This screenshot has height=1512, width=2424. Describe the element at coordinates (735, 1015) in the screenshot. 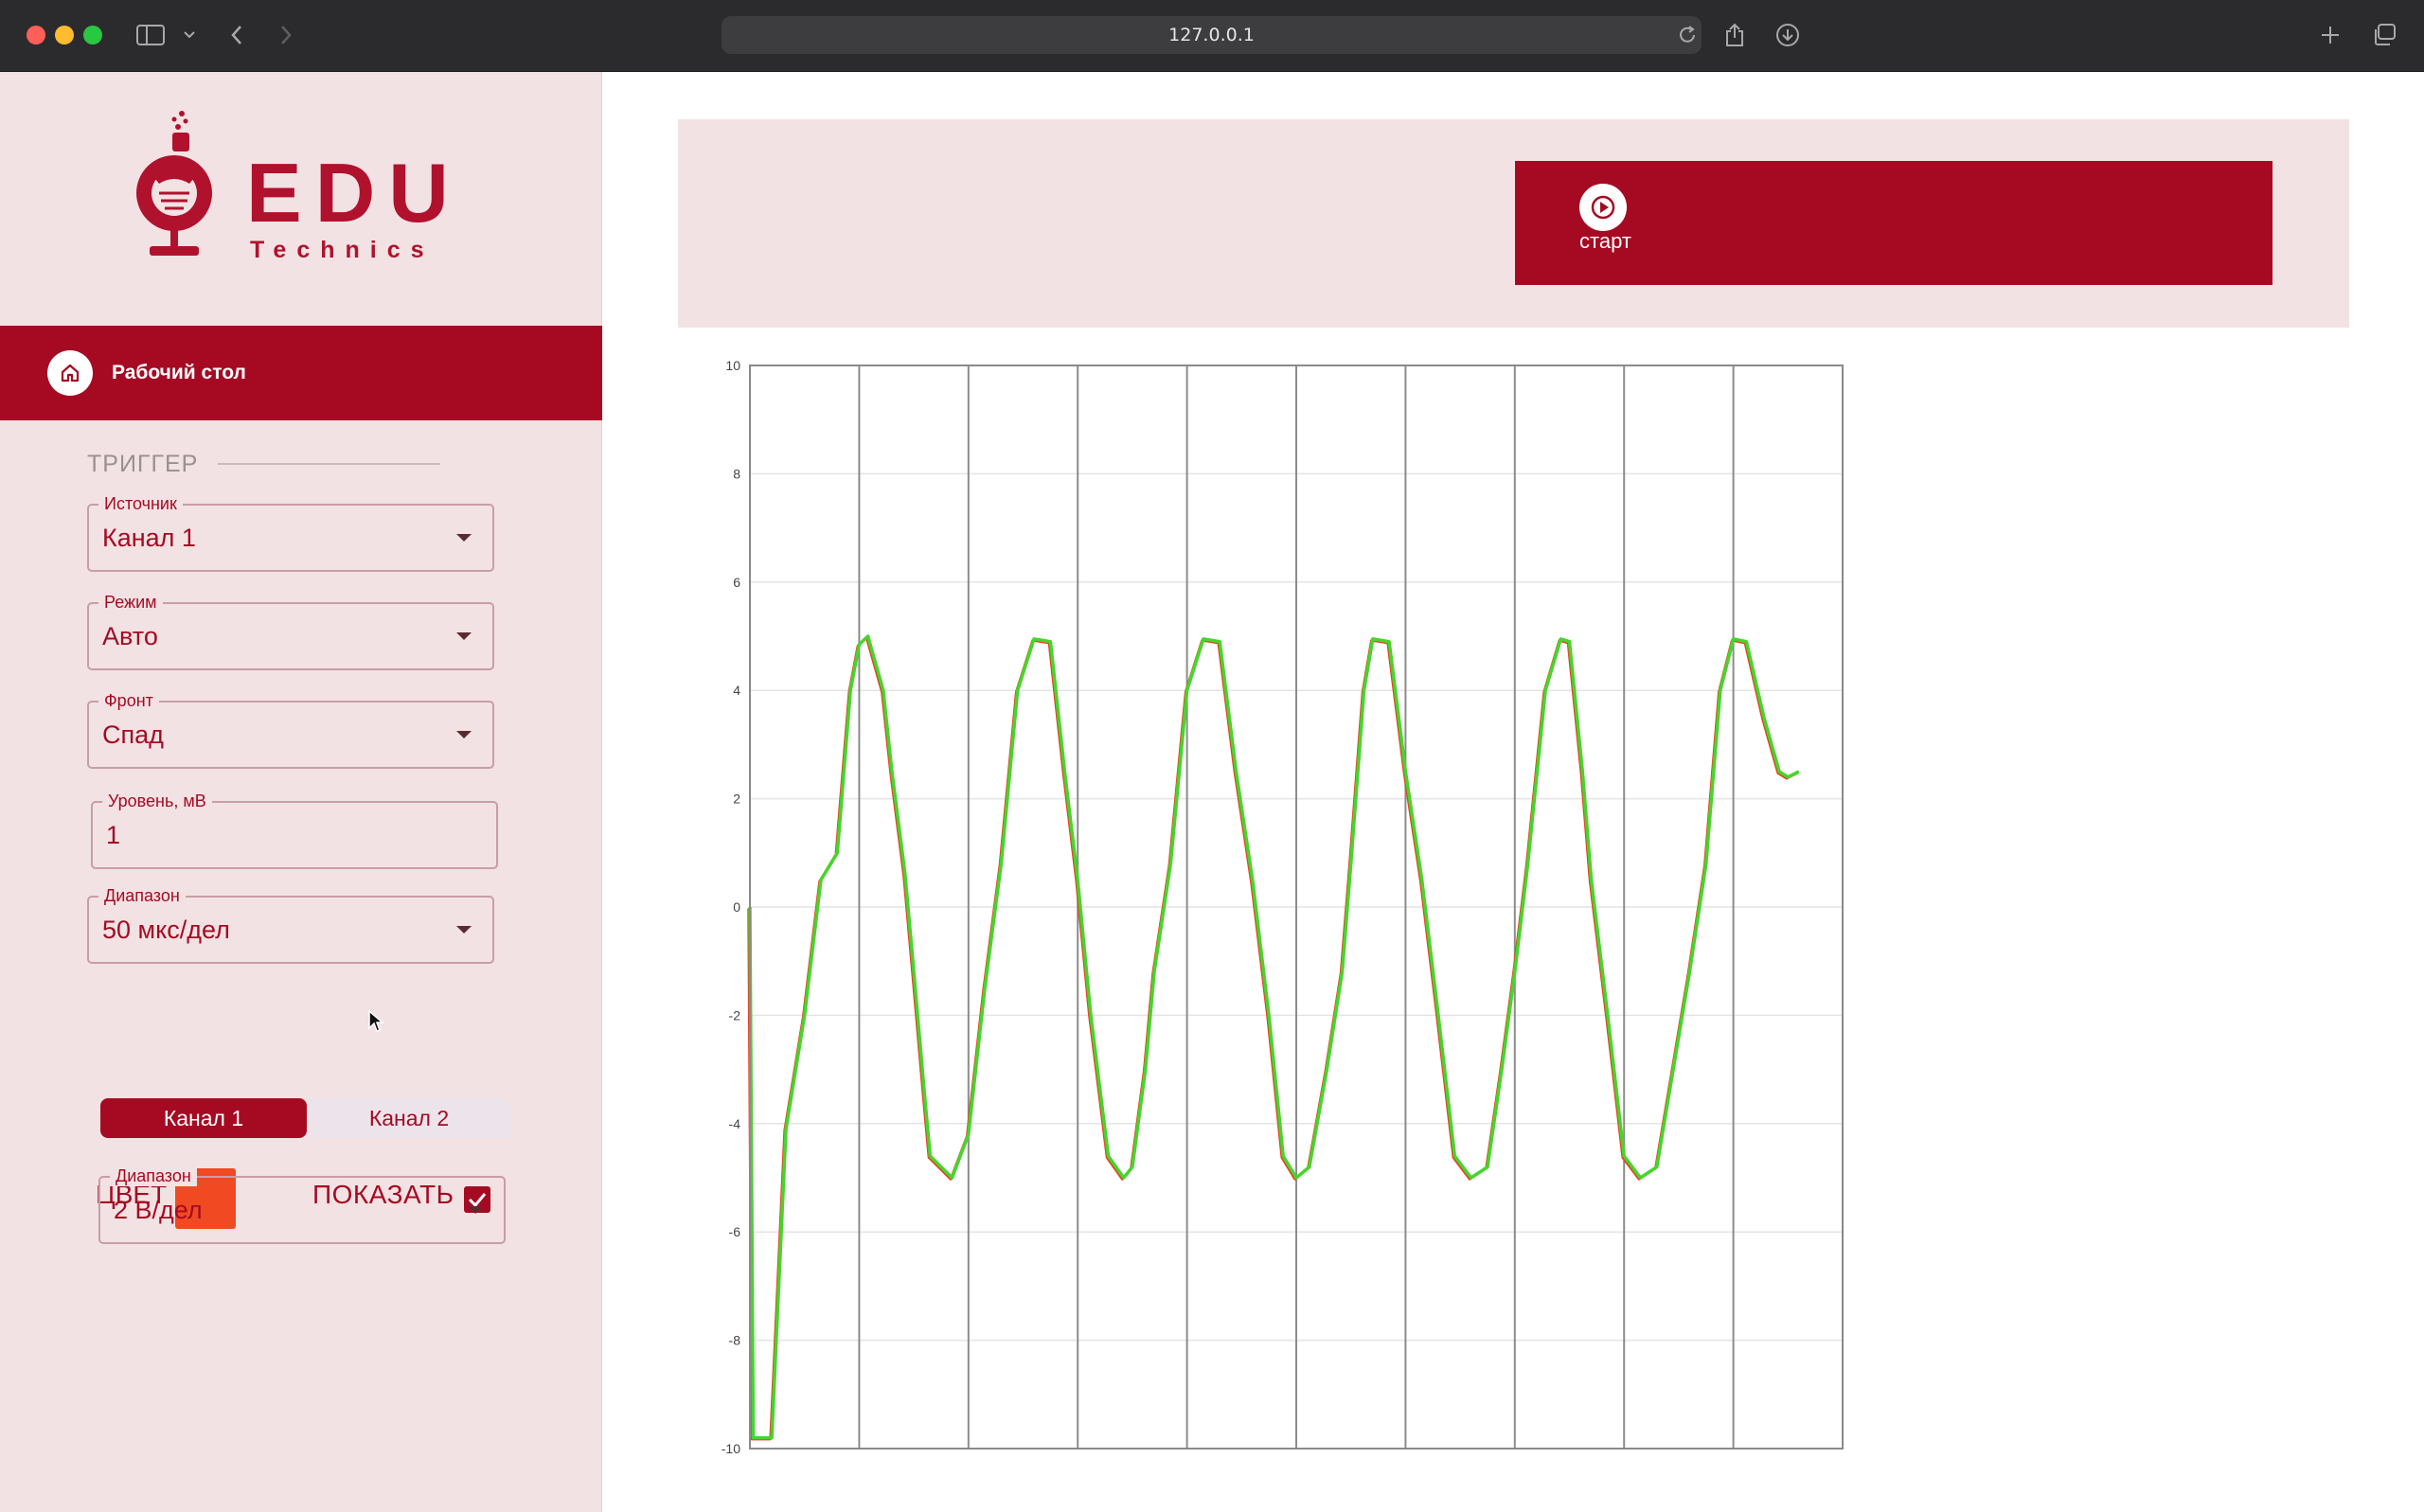

I see `y-tick-label: -2` at that location.